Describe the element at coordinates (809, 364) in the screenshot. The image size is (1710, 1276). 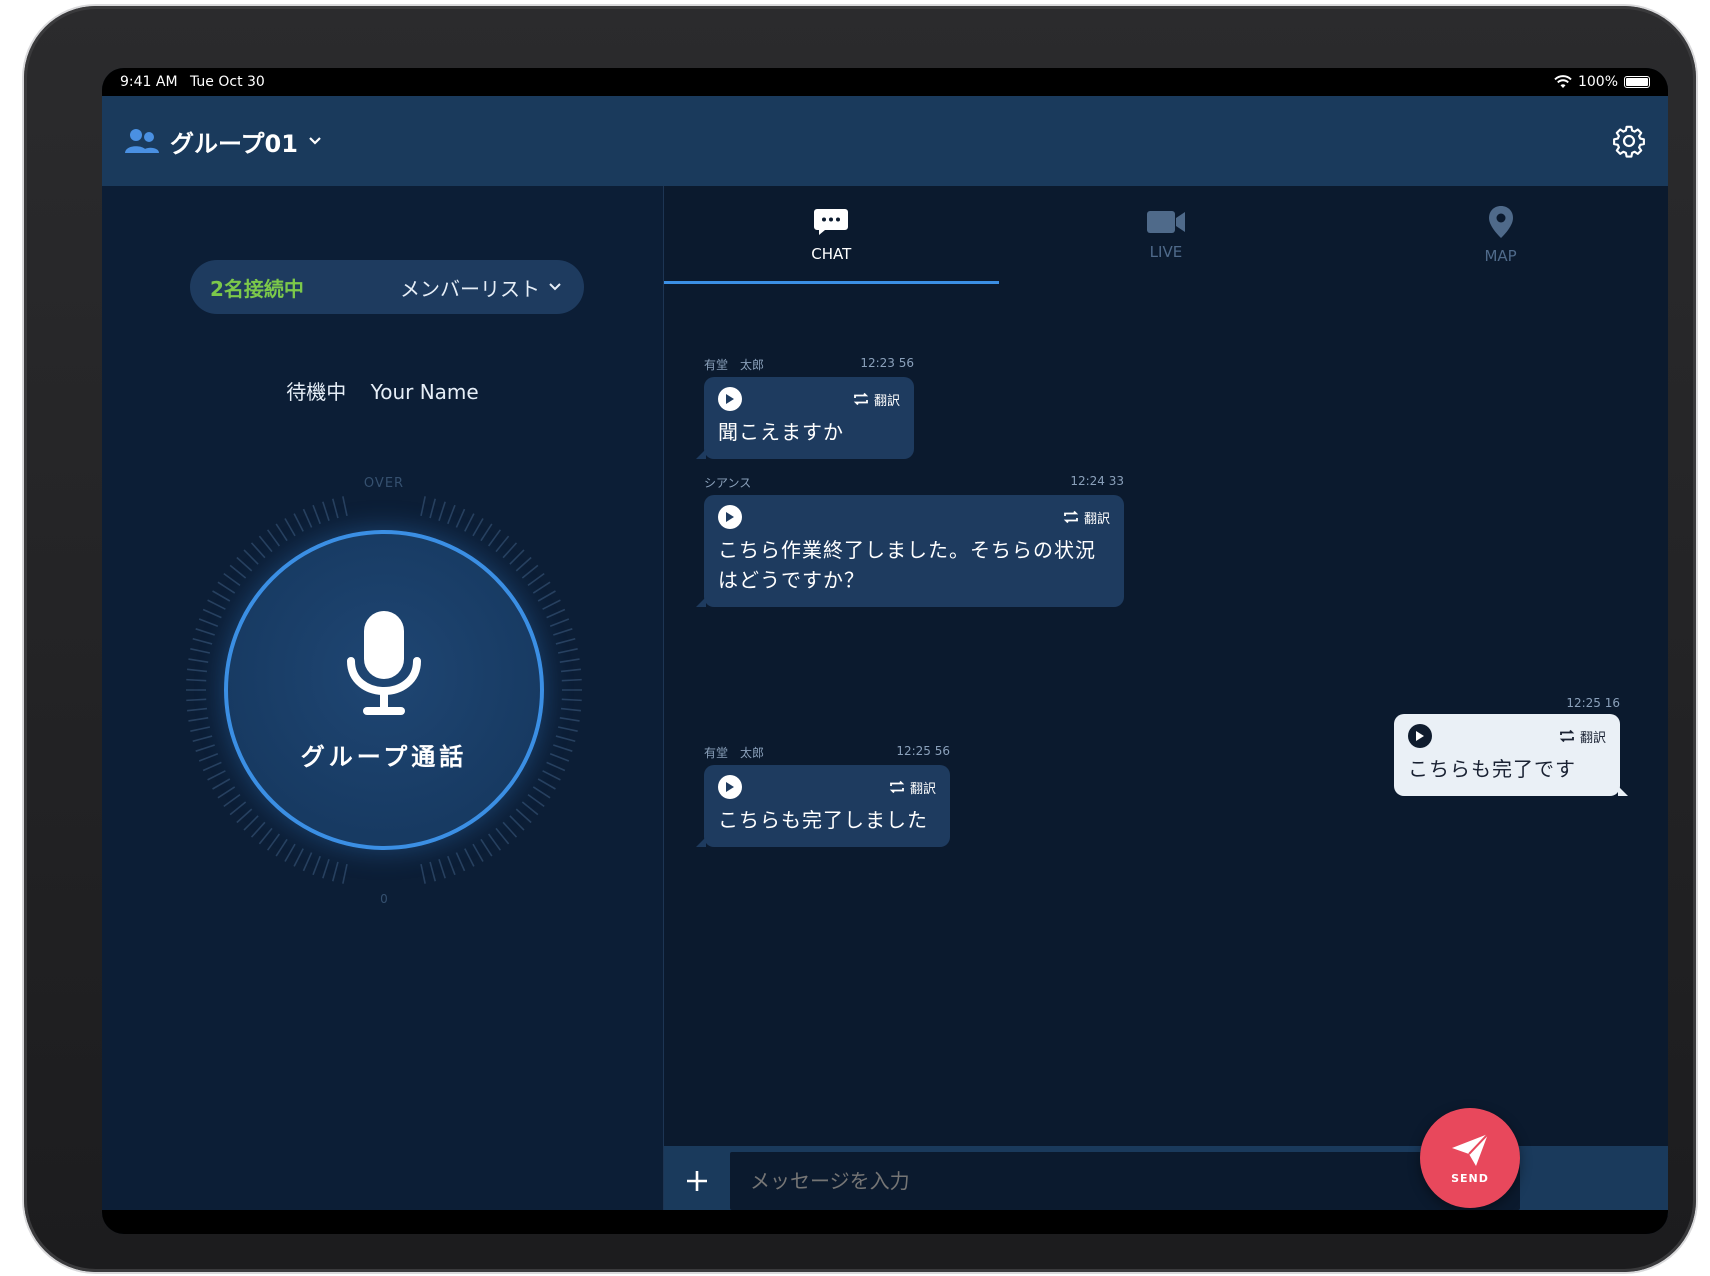
I see `message-meta: 有堂 太郎 12:23 56` at that location.